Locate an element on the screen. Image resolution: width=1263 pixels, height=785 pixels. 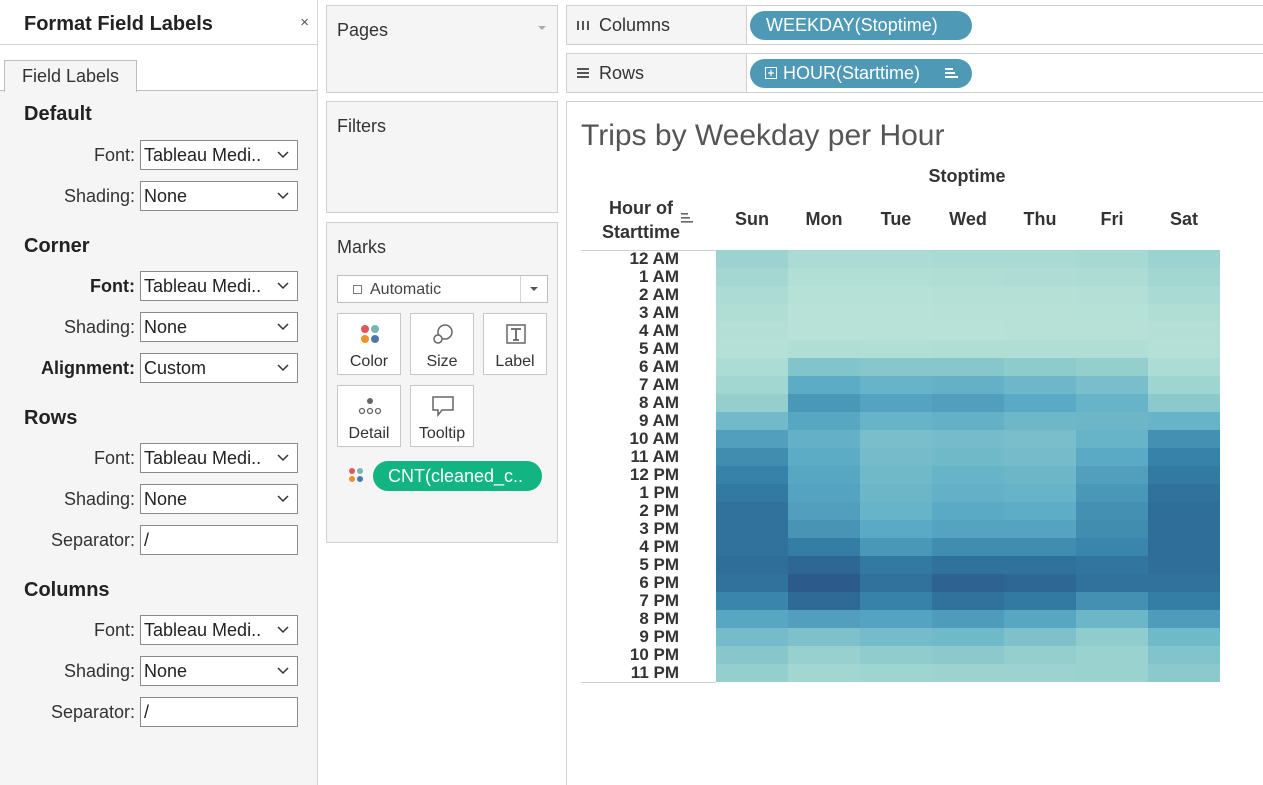
sort-descending-icon is located at coordinates (951, 73).